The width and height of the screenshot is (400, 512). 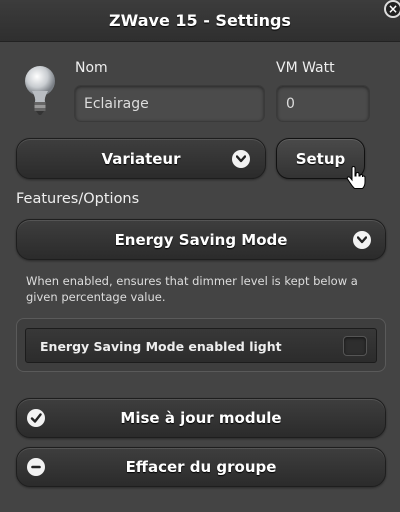 I want to click on features-select-value: Energy Saving Mode, so click(x=201, y=239).